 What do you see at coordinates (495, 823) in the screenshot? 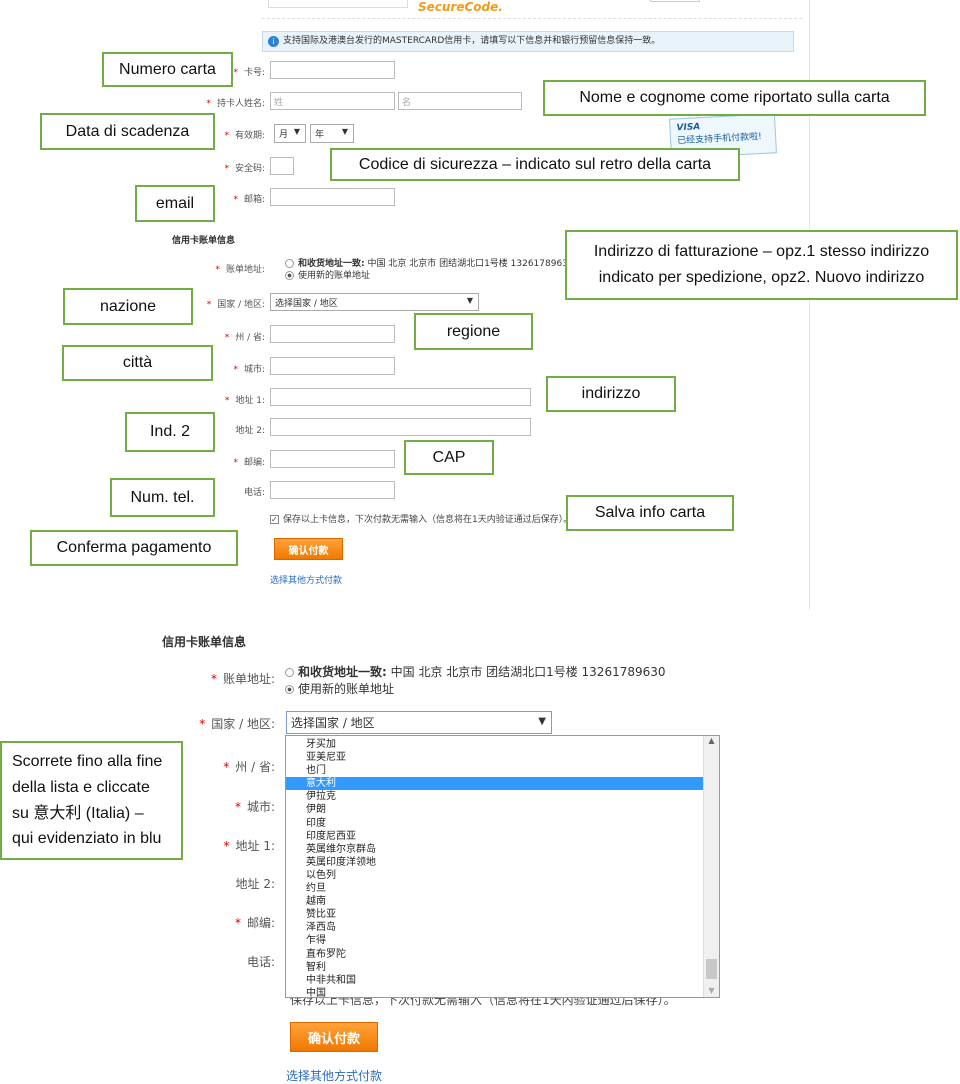
I see `dropdown-option: 印度` at bounding box center [495, 823].